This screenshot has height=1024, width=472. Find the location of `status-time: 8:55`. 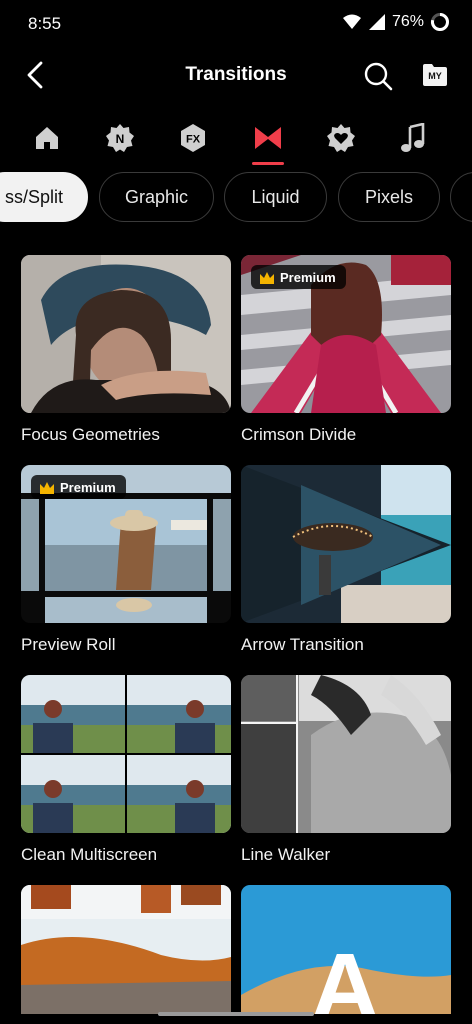

status-time: 8:55 is located at coordinates (45, 23).